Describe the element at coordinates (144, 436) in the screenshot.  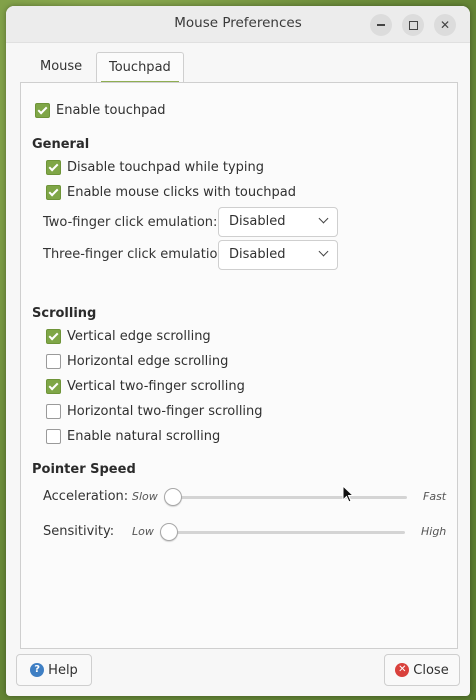
I see `checkbox-label: Enable natural scrolling` at that location.